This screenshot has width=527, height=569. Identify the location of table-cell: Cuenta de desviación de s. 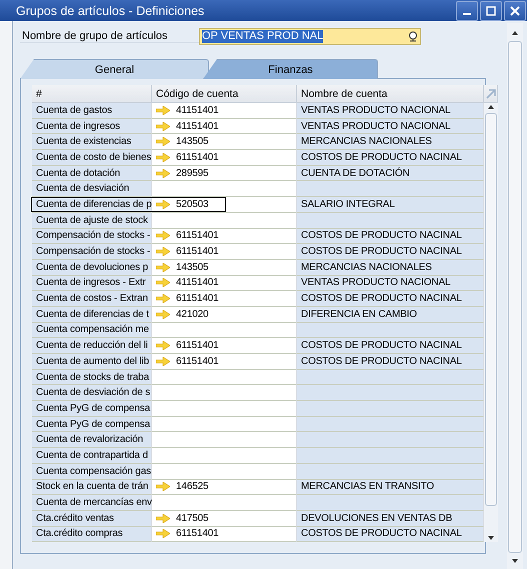
(92, 393).